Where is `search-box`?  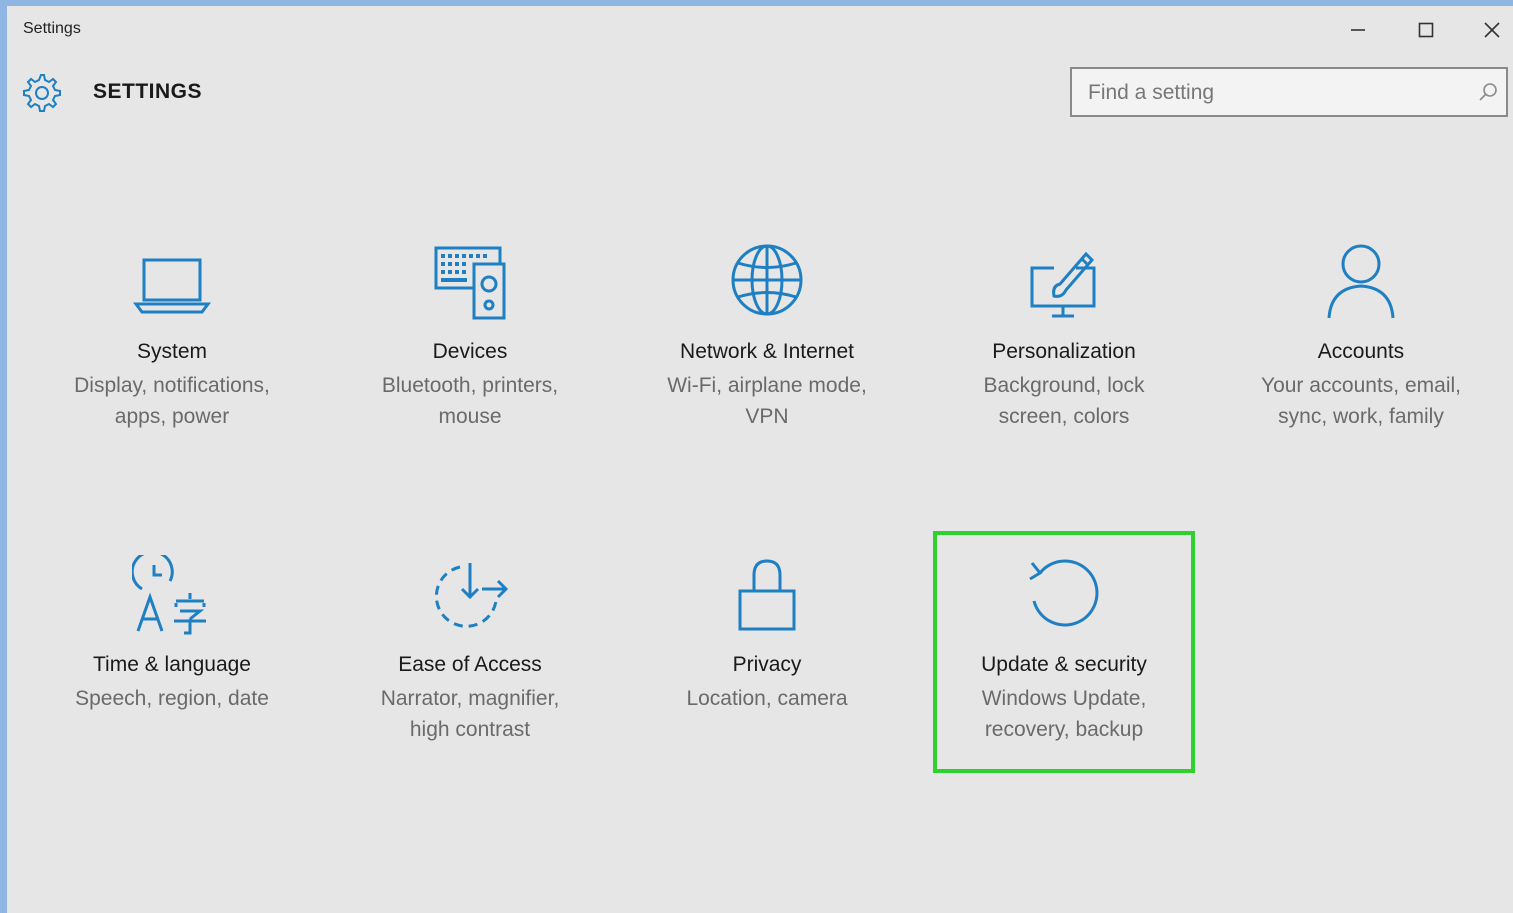
search-box is located at coordinates (1289, 92).